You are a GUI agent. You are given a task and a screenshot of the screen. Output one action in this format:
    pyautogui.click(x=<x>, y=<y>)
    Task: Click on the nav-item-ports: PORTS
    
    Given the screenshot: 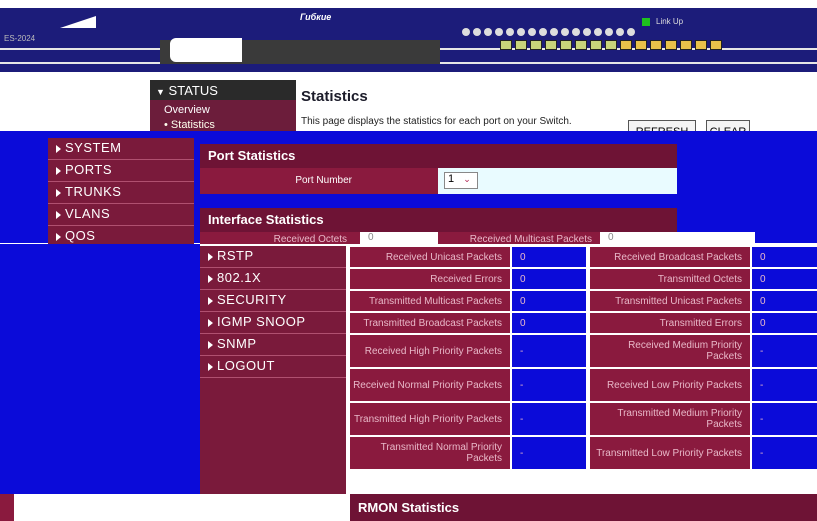 What is the action you would take?
    pyautogui.click(x=121, y=171)
    